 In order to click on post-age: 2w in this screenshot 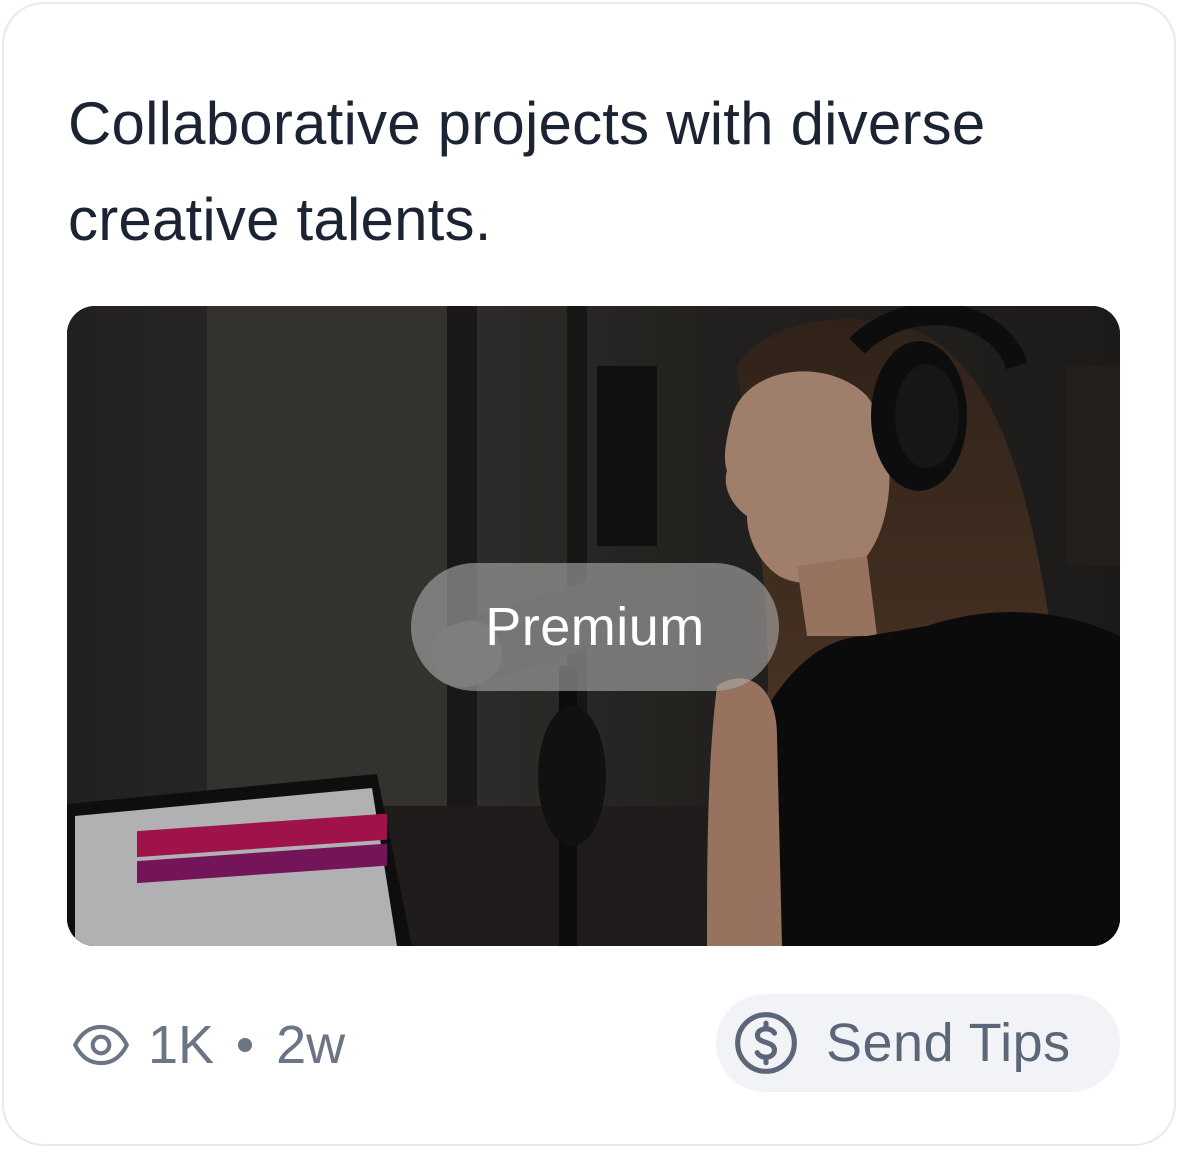, I will do `click(311, 1045)`.